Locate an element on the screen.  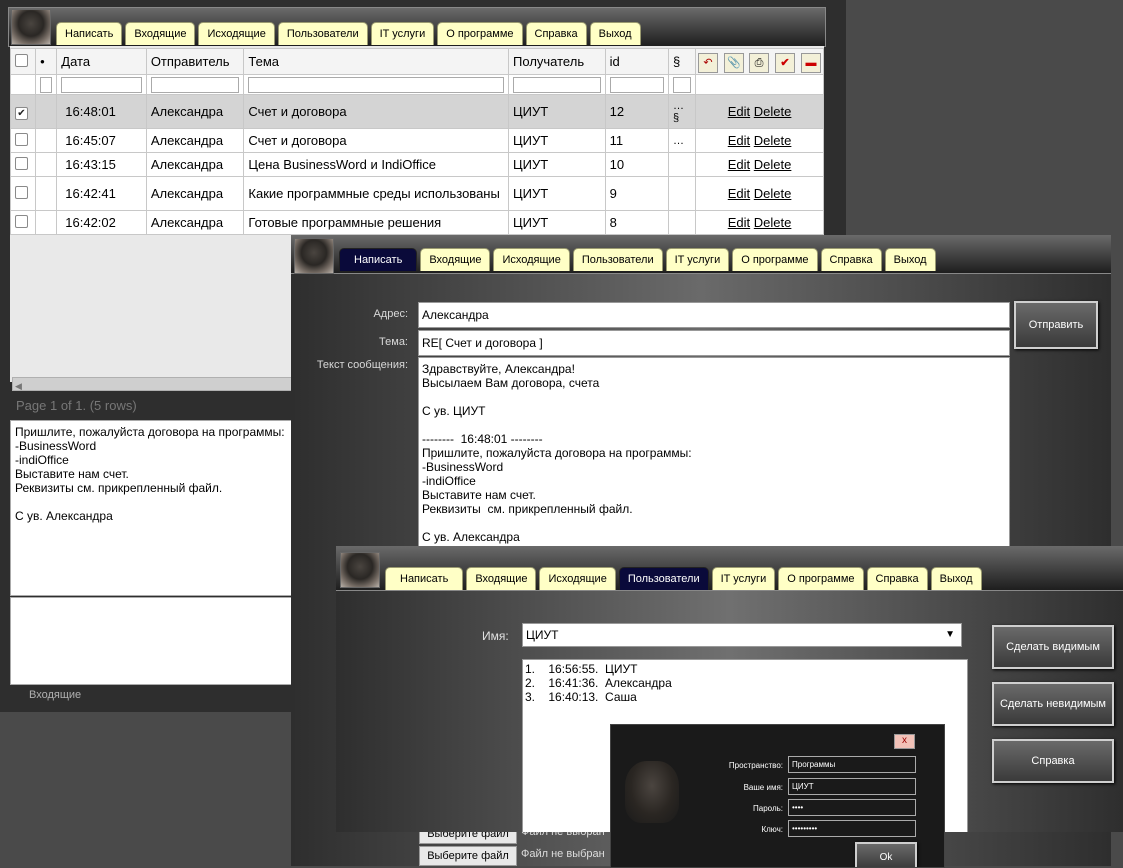
your-name-field: ЦИУТ is located at coordinates (852, 786).